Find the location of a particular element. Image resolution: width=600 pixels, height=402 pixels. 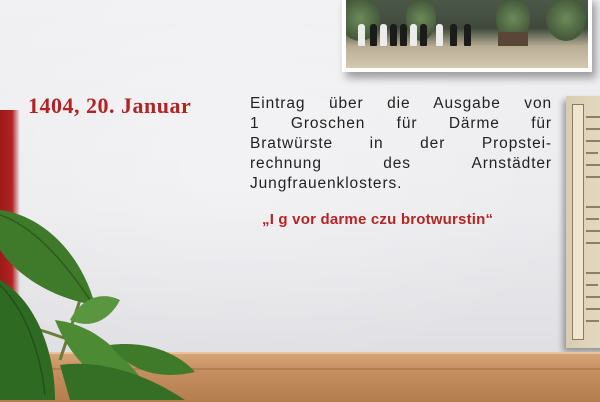

date-heading: 1404, 20. Januar is located at coordinates (110, 105).